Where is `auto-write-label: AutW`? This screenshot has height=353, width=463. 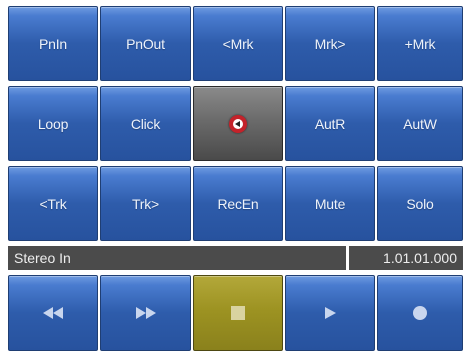 auto-write-label: AutW is located at coordinates (420, 123).